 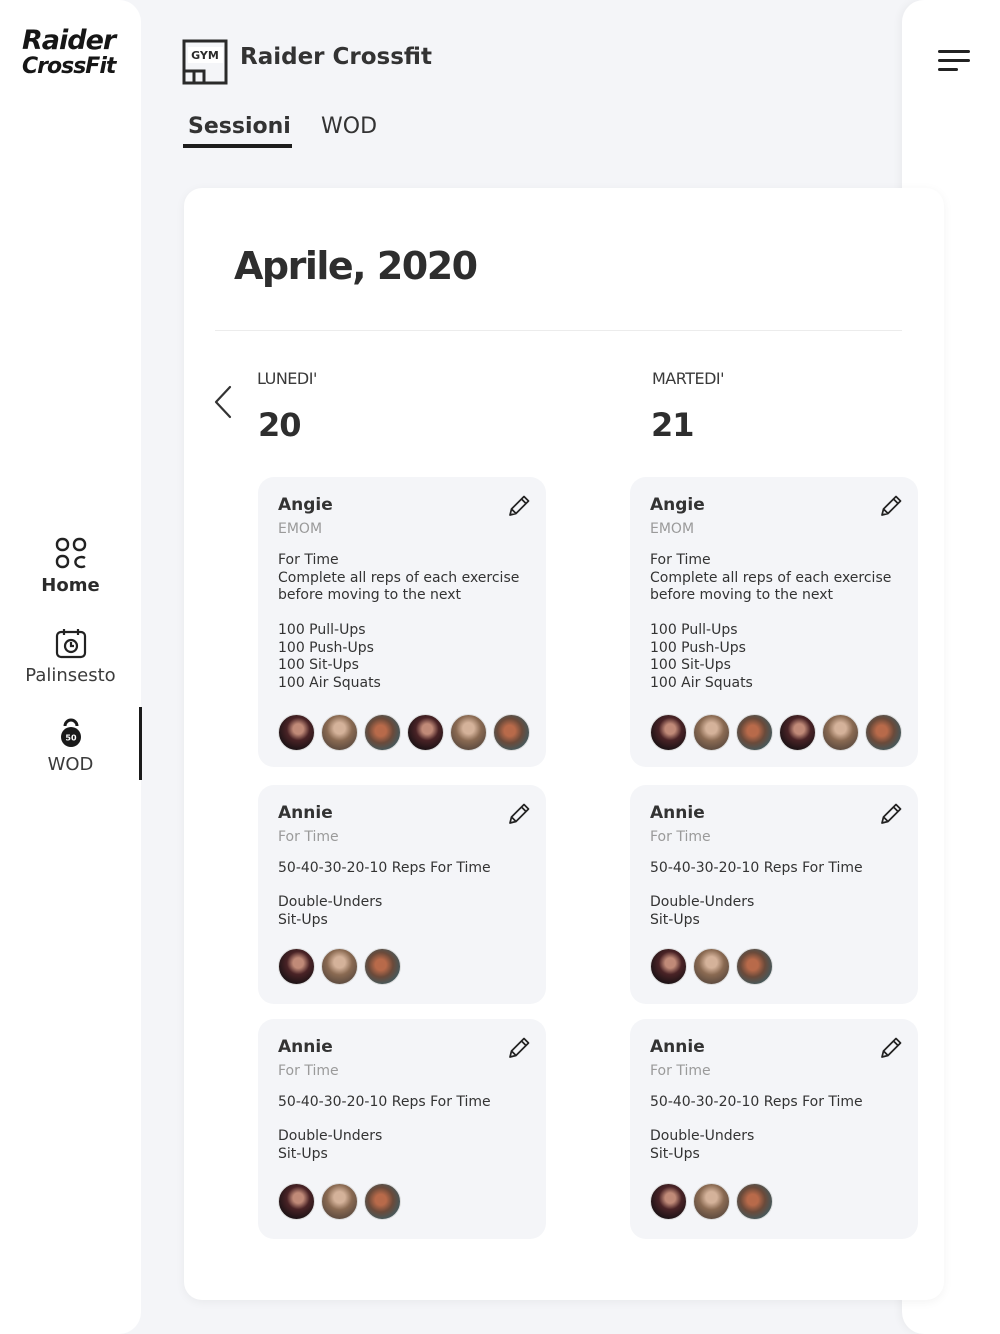 What do you see at coordinates (688, 378) in the screenshot?
I see `day-name: MARTEDI'` at bounding box center [688, 378].